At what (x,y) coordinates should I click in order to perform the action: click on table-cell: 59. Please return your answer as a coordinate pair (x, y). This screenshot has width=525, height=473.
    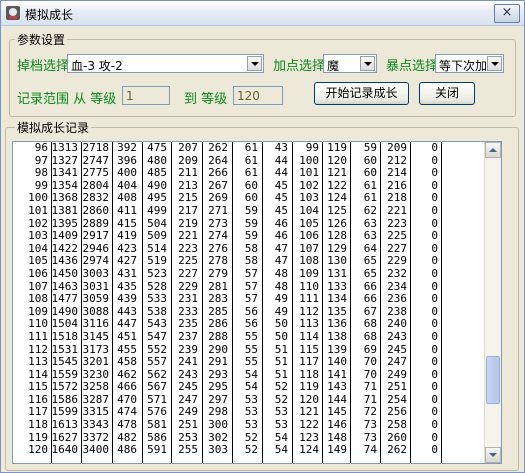
    Looking at the image, I should click on (251, 236).